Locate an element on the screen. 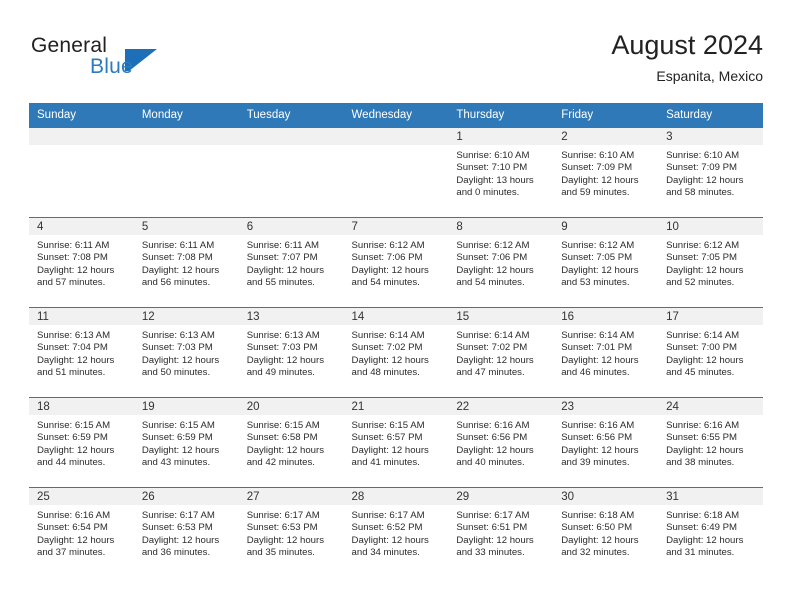 The height and width of the screenshot is (612, 792). daylight-text-line2: and 42 minutes. is located at coordinates (280, 462).